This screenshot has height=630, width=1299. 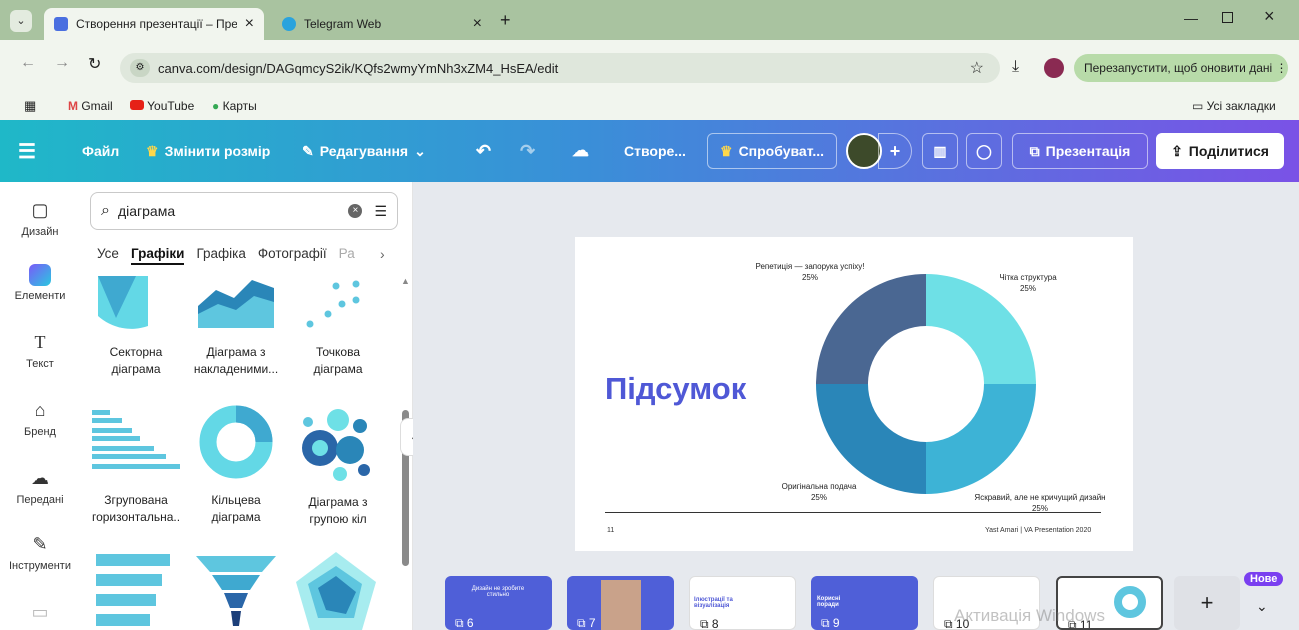 I want to click on share-label: Поділитися, so click(x=1228, y=151).